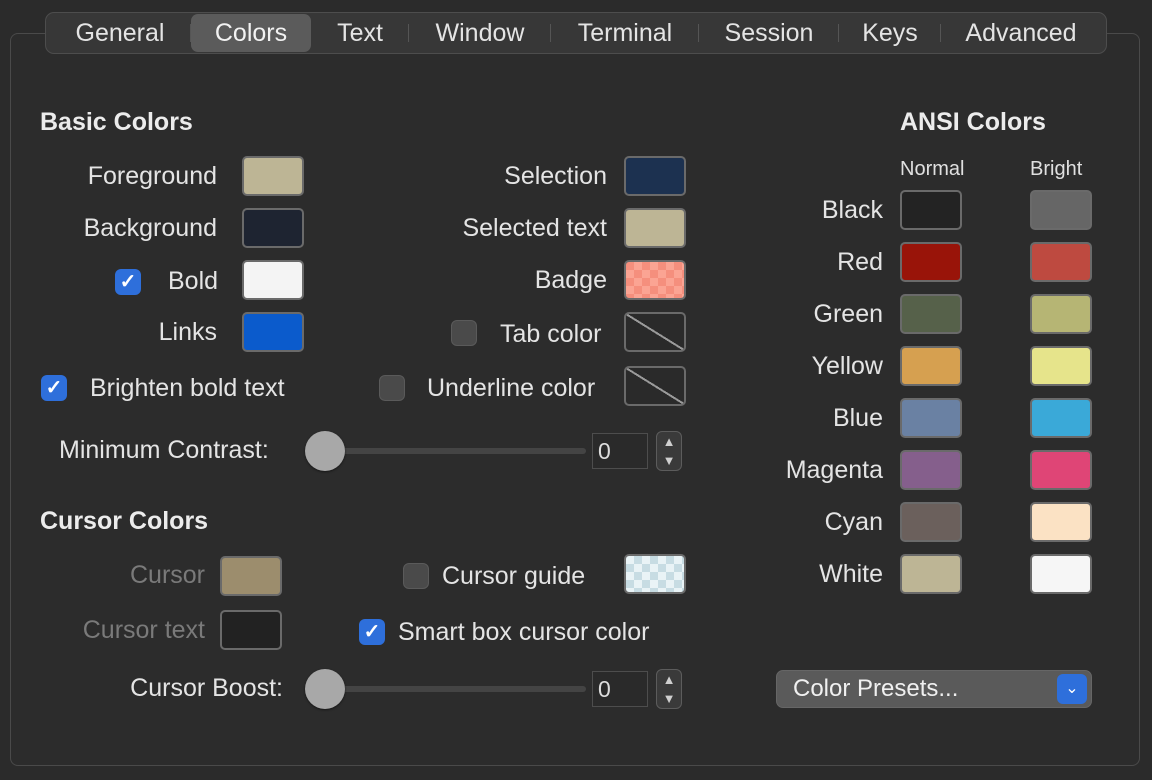 The height and width of the screenshot is (780, 1152). What do you see at coordinates (852, 210) in the screenshot?
I see `ansi-label-black: Black` at bounding box center [852, 210].